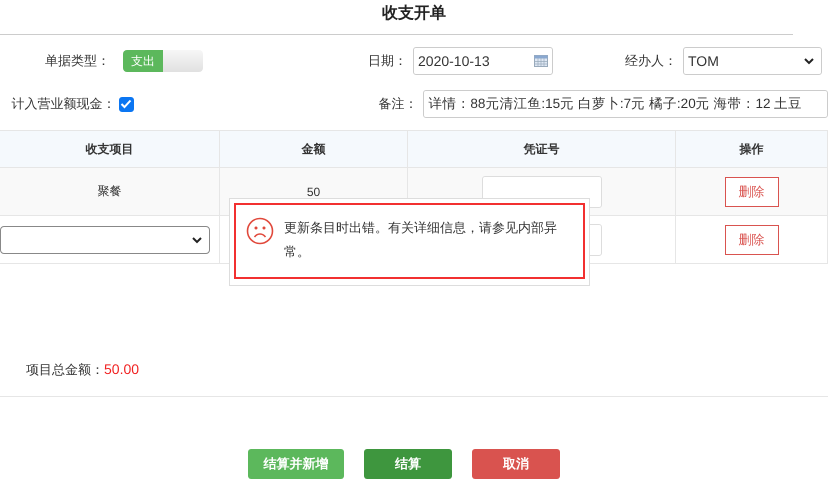 This screenshot has width=828, height=487. What do you see at coordinates (314, 149) in the screenshot?
I see `column-header: 金额` at bounding box center [314, 149].